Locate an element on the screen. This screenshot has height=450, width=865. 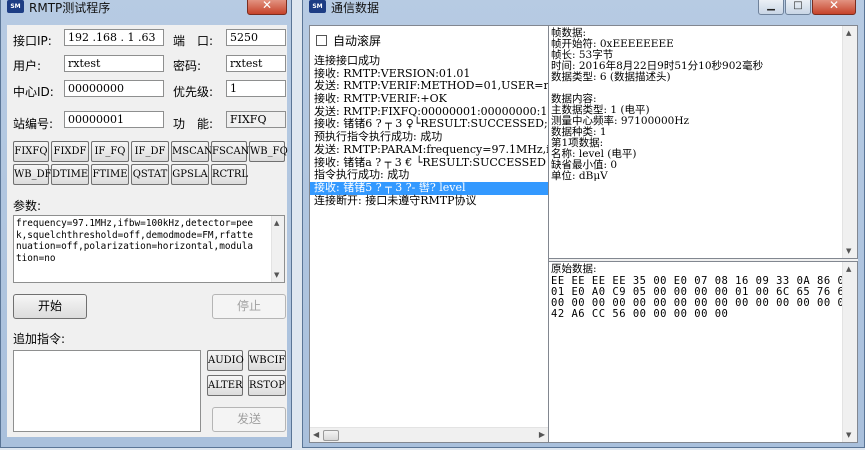
raw-data-label: 原始数据: is located at coordinates (574, 269).